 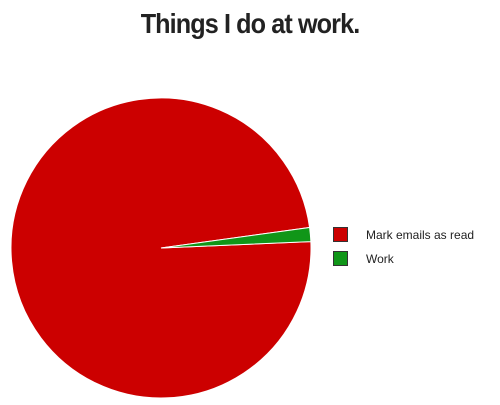 I want to click on legend-label: Mark emails as read, so click(x=420, y=234).